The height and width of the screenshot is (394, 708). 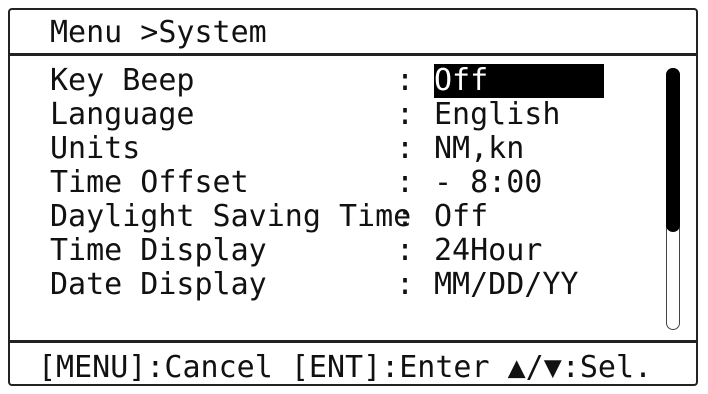 What do you see at coordinates (353, 33) in the screenshot?
I see `title-bar: Menu >System` at bounding box center [353, 33].